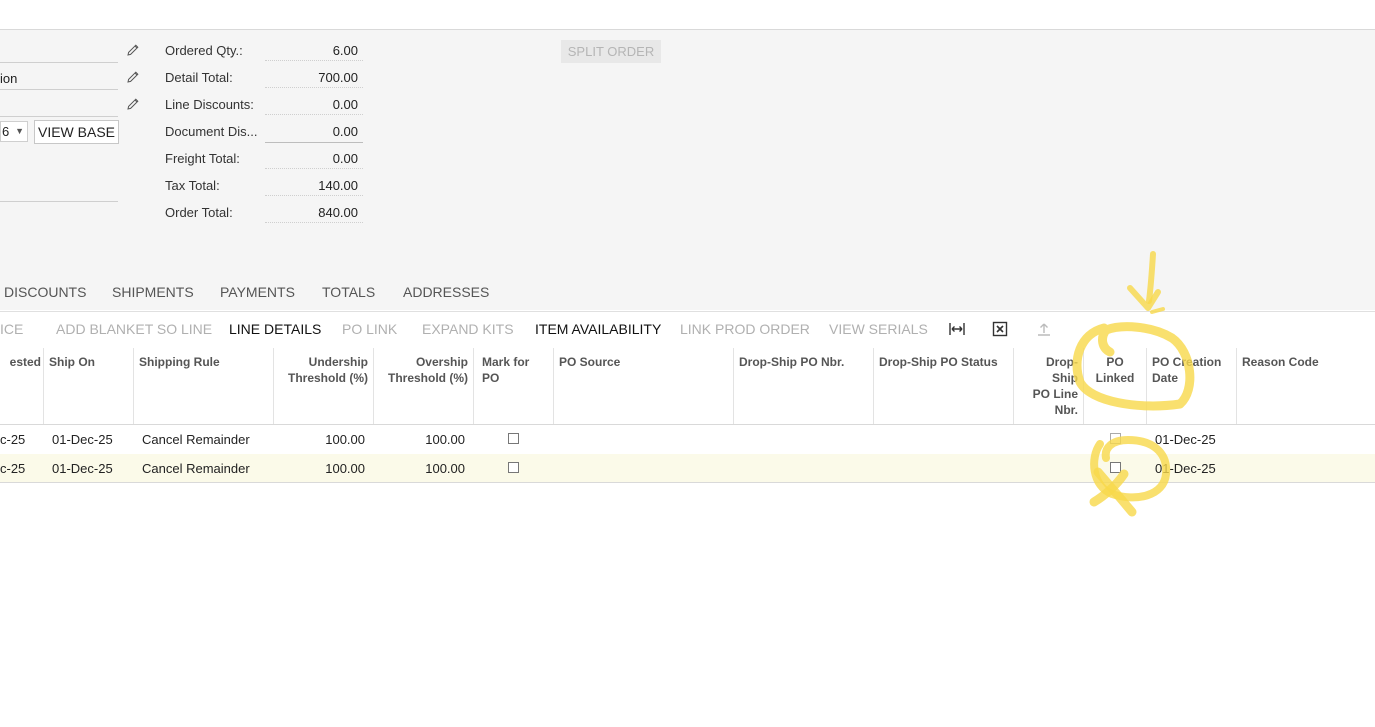 Image resolution: width=1375 pixels, height=727 pixels. What do you see at coordinates (89, 386) in the screenshot?
I see `column-ship-on: Ship On` at bounding box center [89, 386].